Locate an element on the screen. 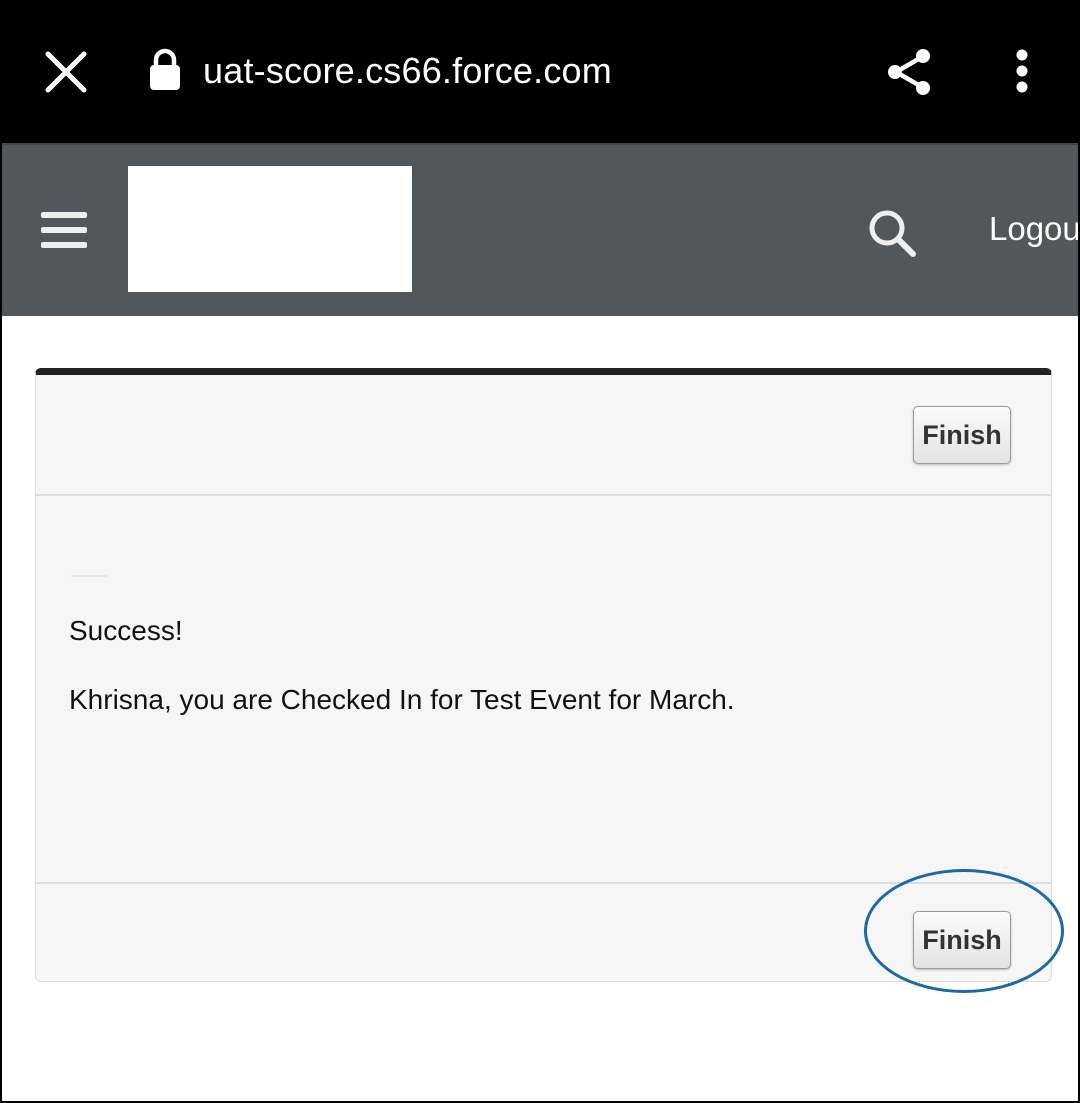  finish-button-top: Finish is located at coordinates (962, 435).